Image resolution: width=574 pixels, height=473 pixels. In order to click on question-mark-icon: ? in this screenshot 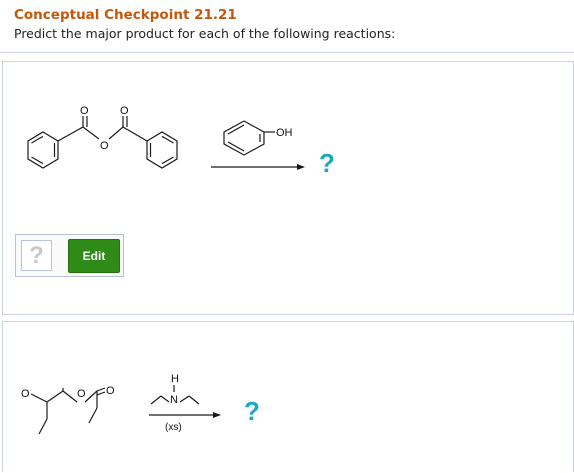, I will do `click(36, 255)`.